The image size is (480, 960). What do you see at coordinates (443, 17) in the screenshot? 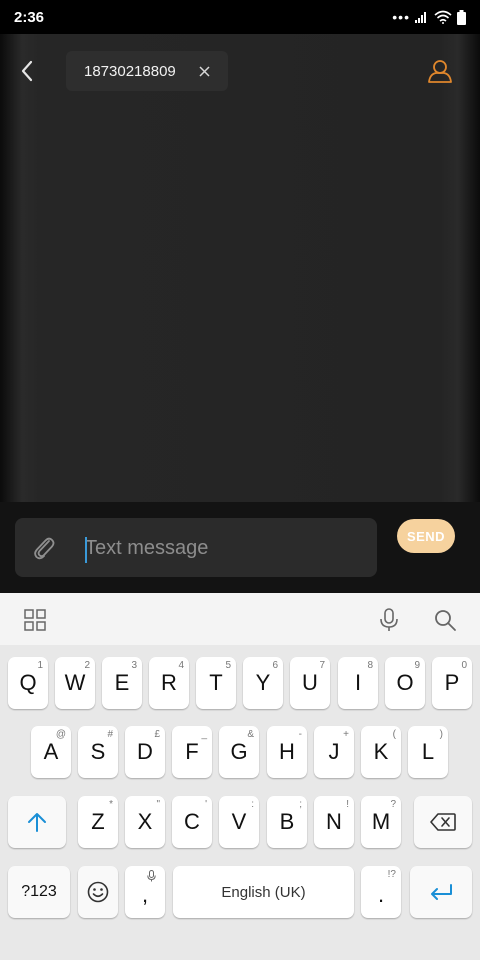
I see `wifi-icon` at bounding box center [443, 17].